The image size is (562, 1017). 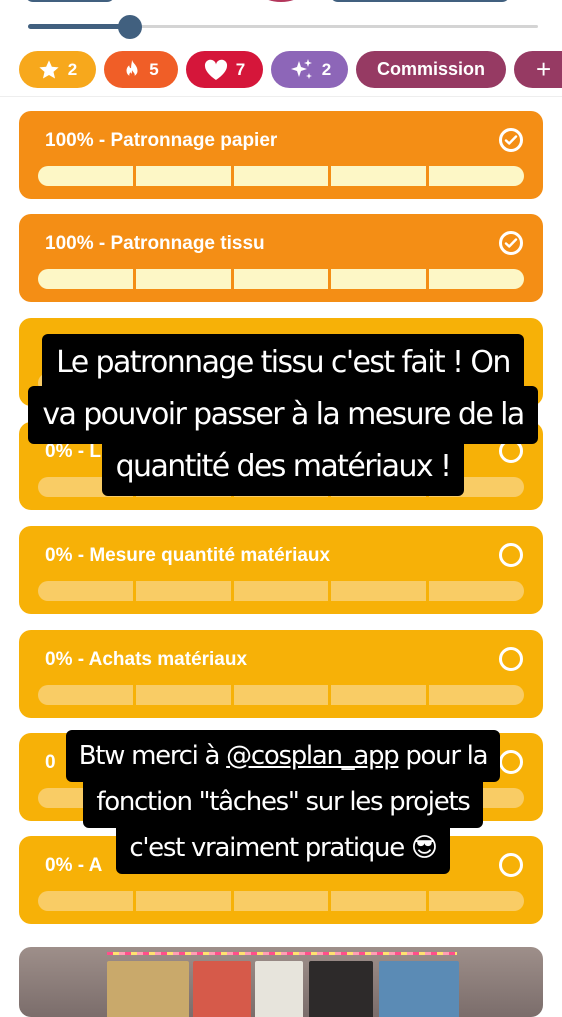 I want to click on task-label: 100% - Patronnage papier, so click(x=161, y=140).